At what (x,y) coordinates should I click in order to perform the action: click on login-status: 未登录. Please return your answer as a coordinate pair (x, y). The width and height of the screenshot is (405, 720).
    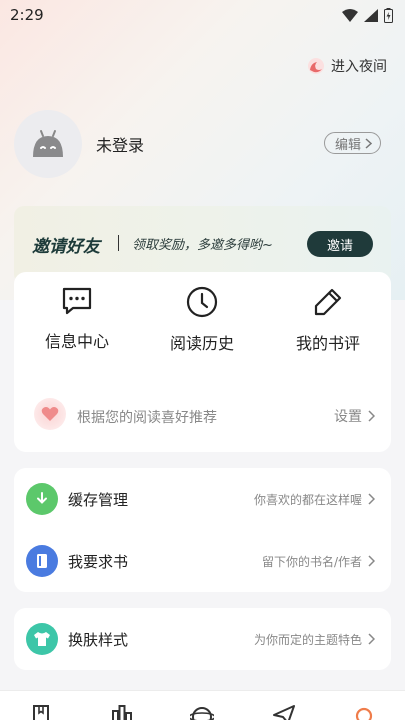
    Looking at the image, I should click on (120, 144).